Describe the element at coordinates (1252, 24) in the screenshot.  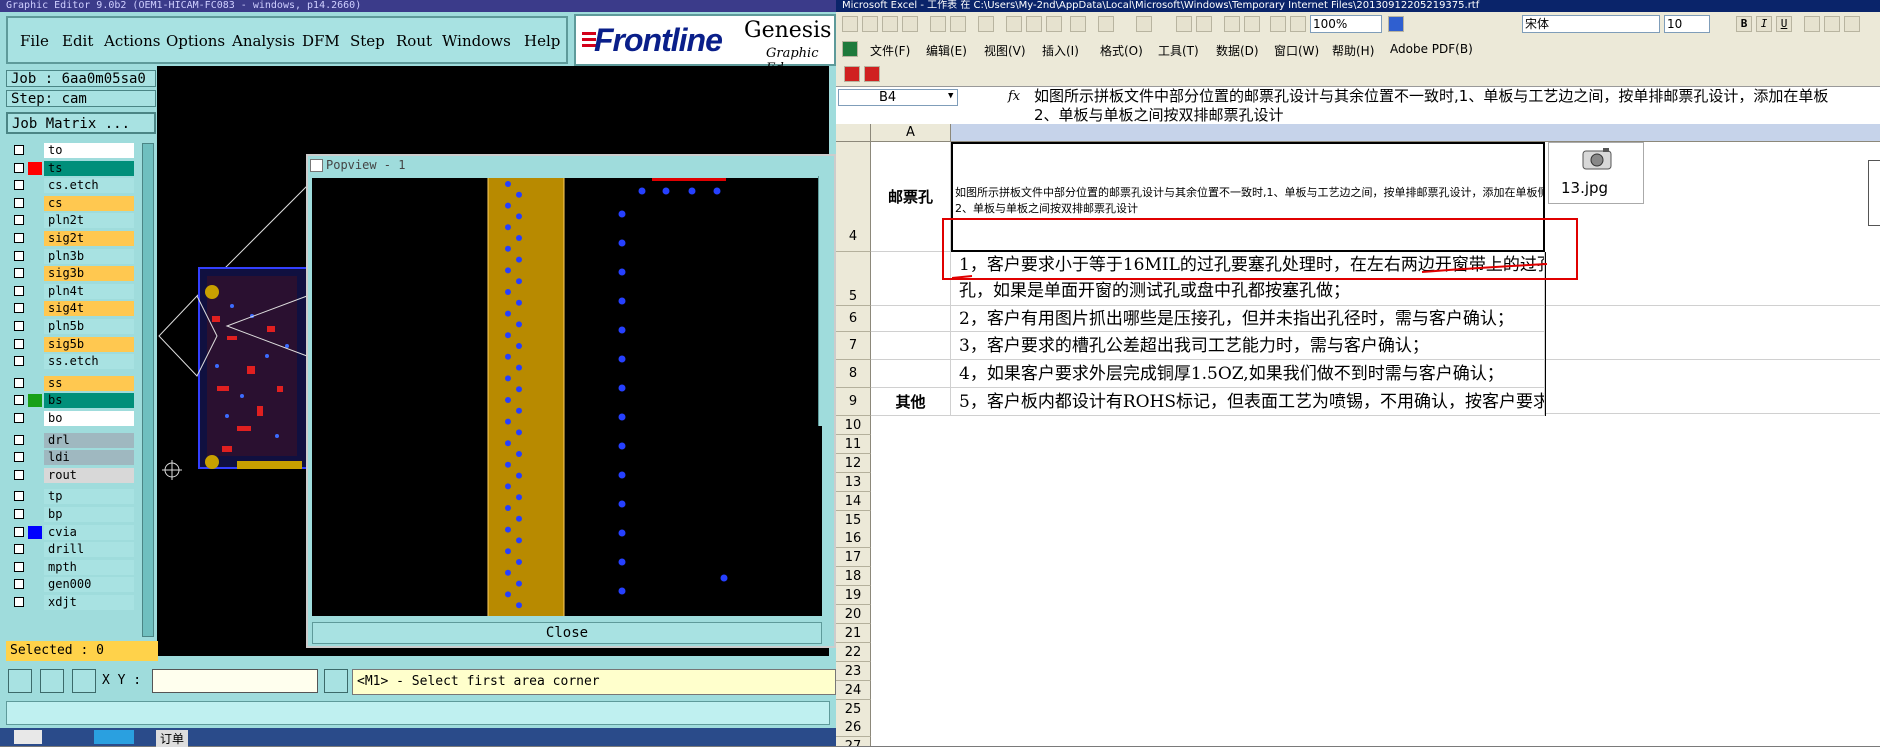
I see `sort-descending-icon` at that location.